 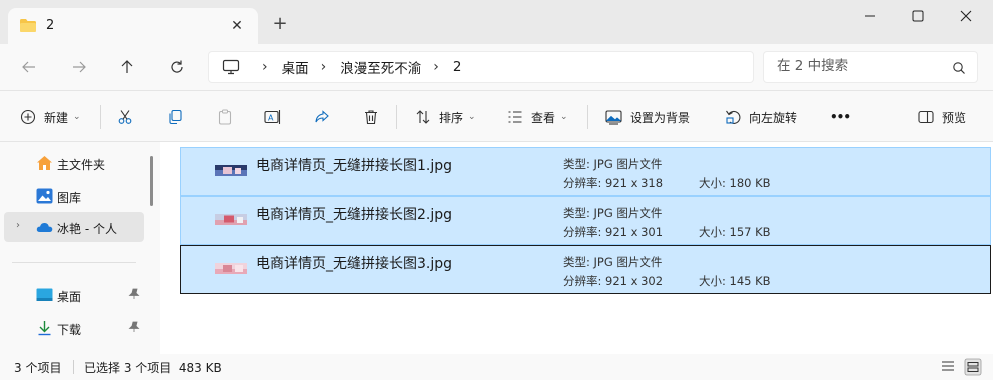 I want to click on view-list-icon, so click(x=515, y=117).